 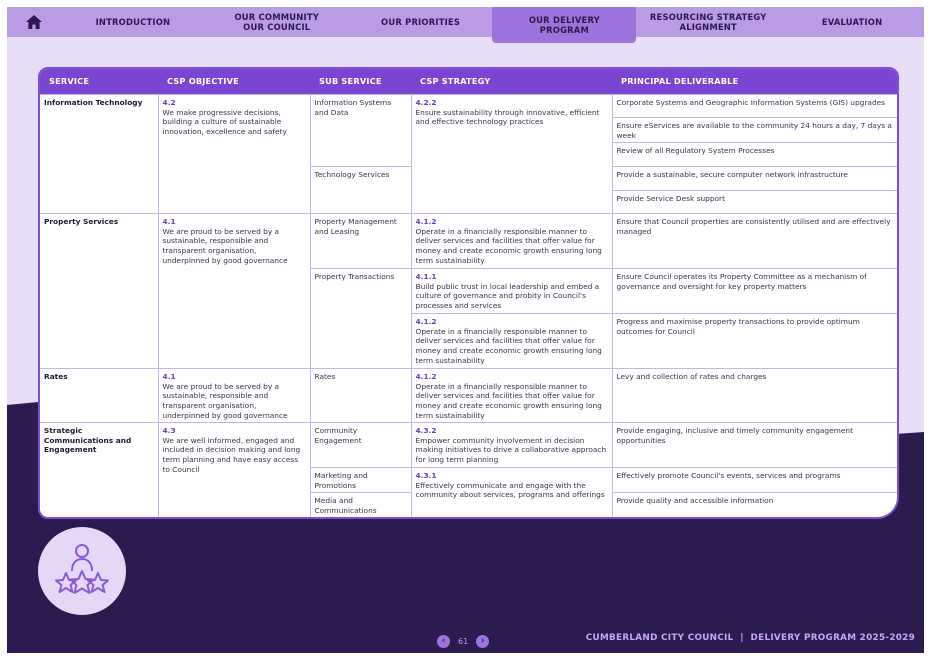 What do you see at coordinates (360, 241) in the screenshot?
I see `sub-service-cell: Property Management and Leasing` at bounding box center [360, 241].